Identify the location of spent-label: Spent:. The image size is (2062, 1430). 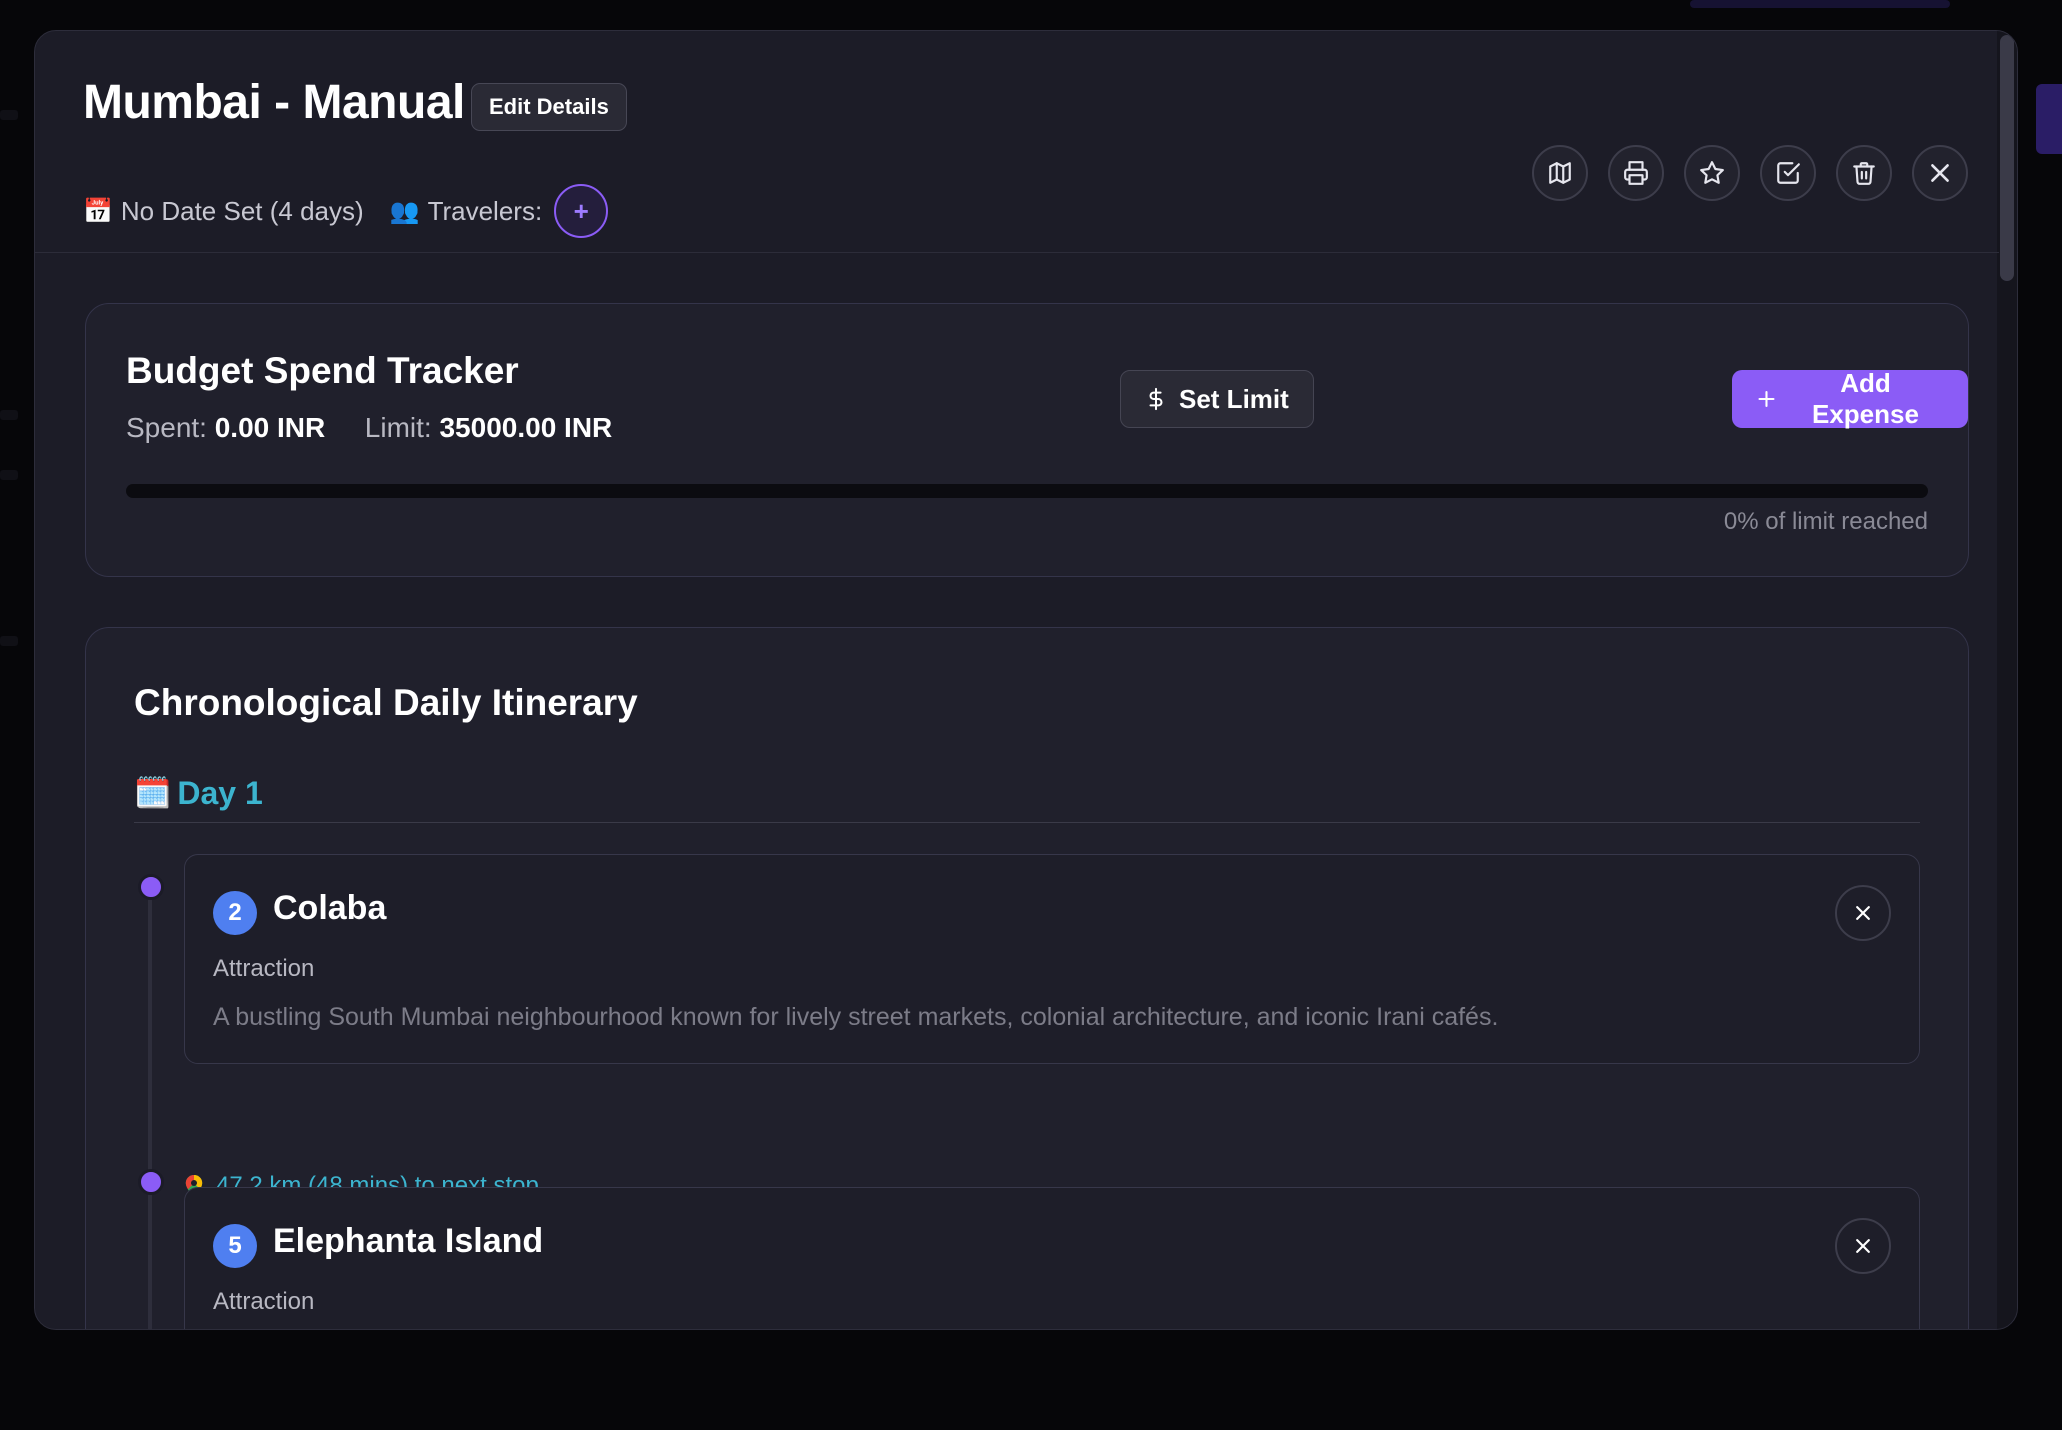
(166, 427).